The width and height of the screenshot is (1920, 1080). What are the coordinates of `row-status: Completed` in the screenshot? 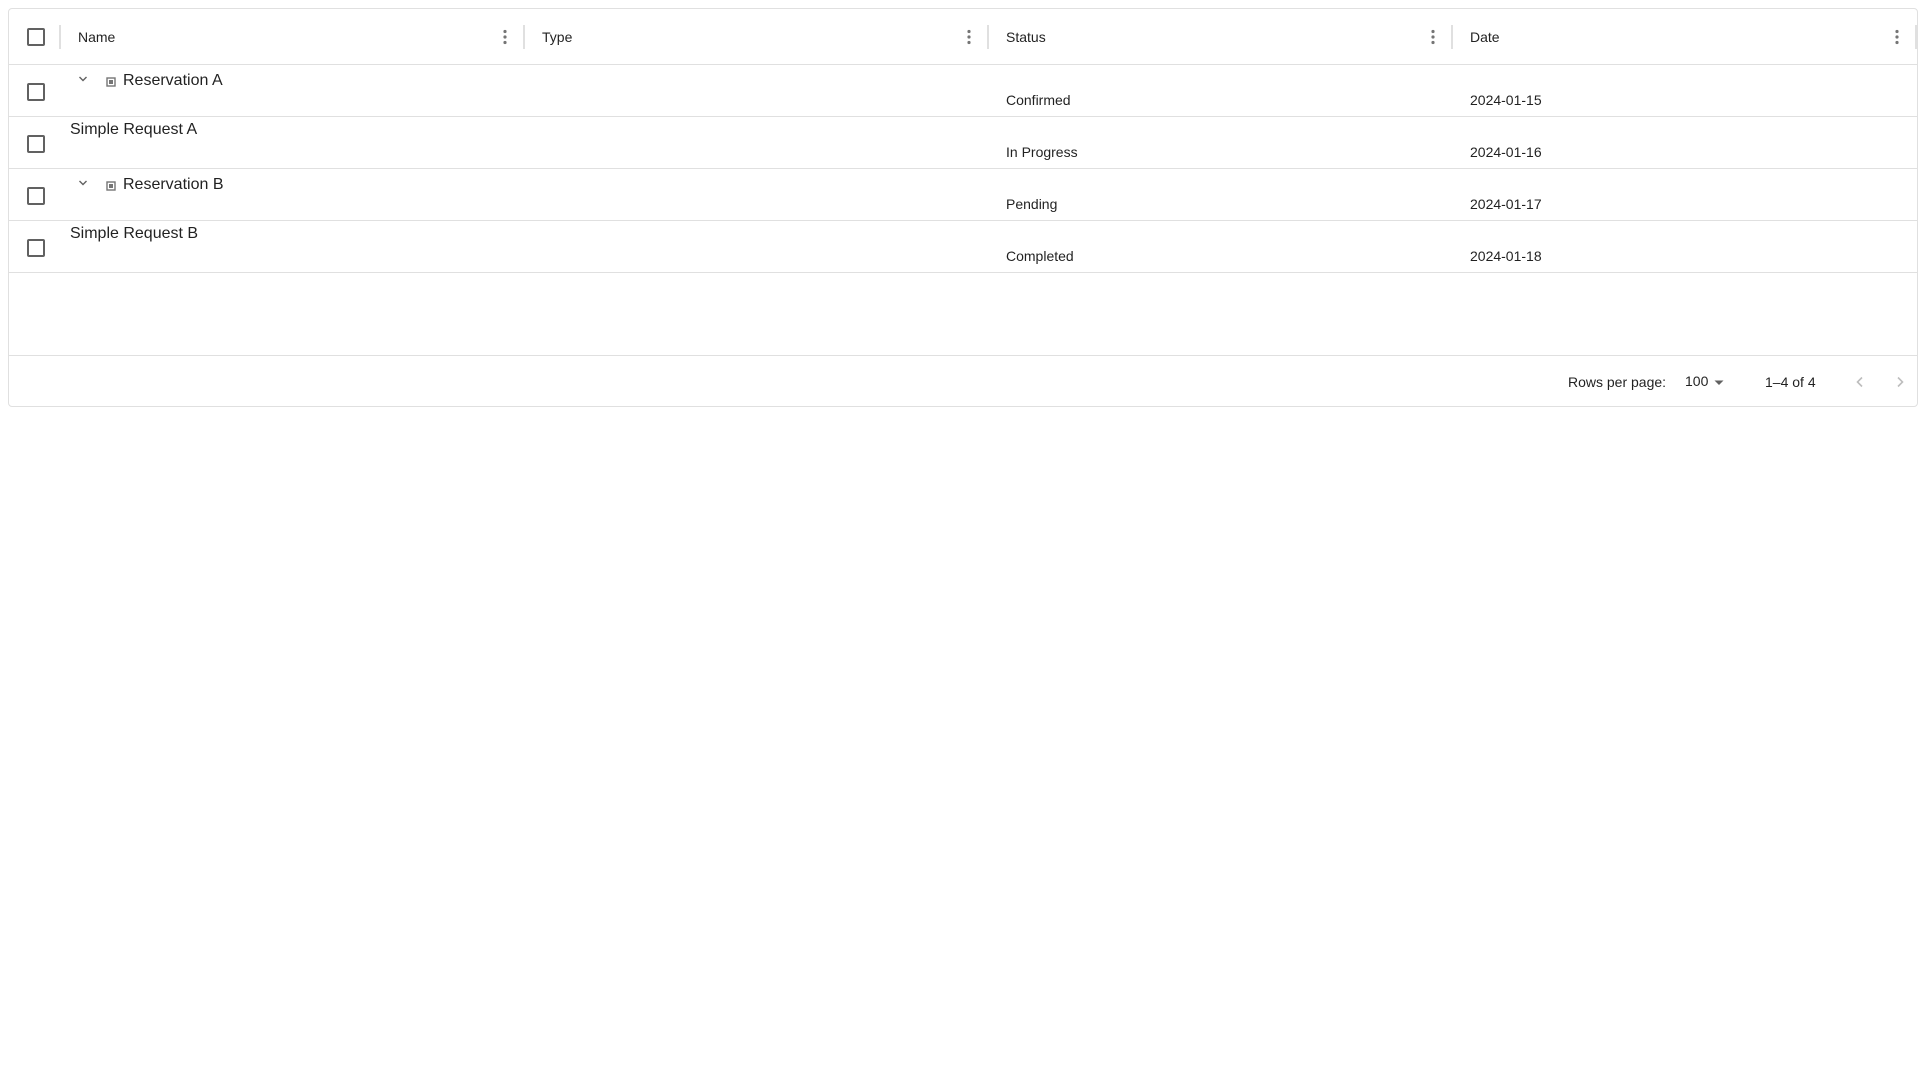 It's located at (1040, 256).